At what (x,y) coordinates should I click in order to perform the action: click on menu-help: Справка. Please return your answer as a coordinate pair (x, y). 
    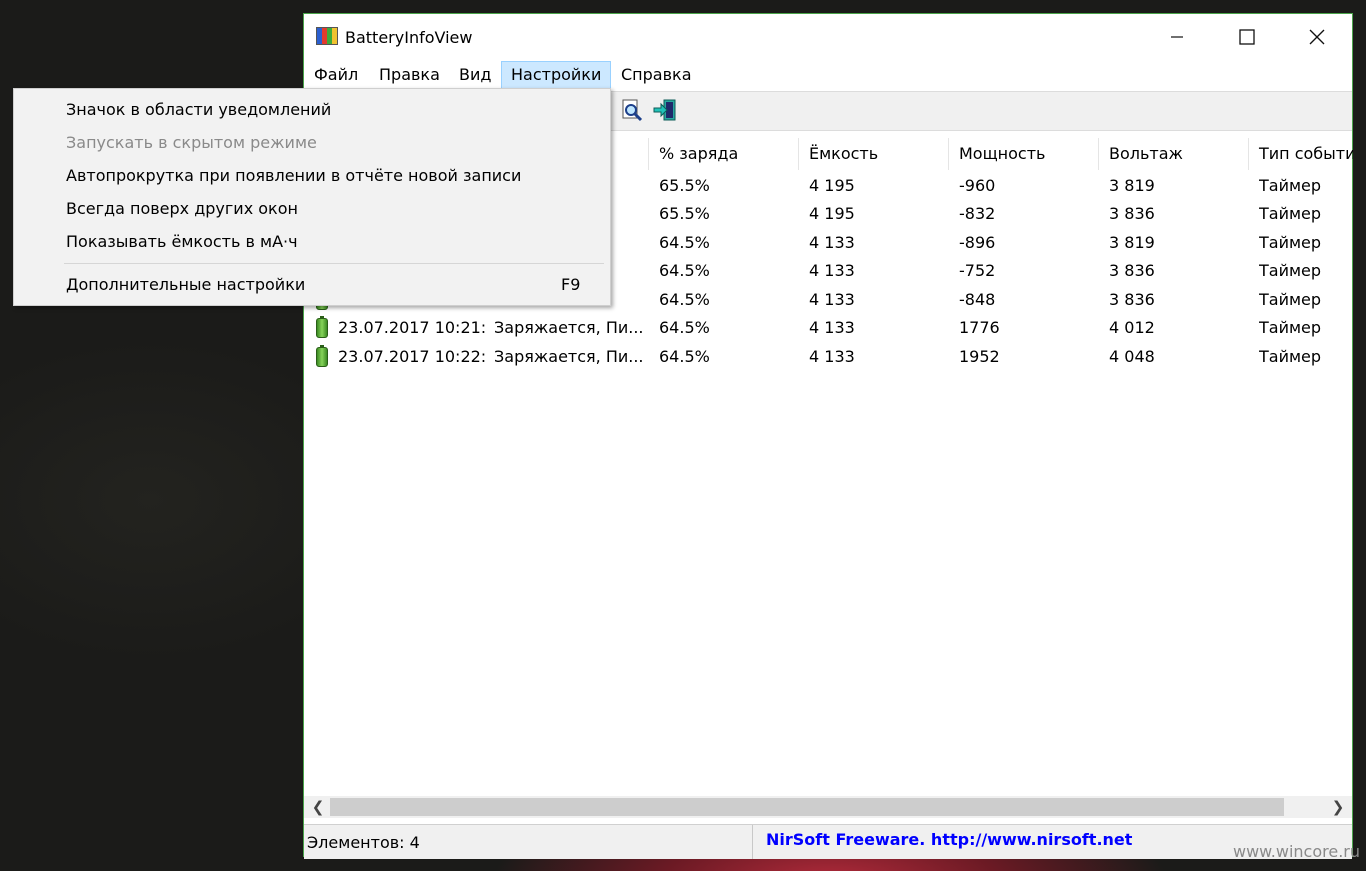
    Looking at the image, I should click on (656, 75).